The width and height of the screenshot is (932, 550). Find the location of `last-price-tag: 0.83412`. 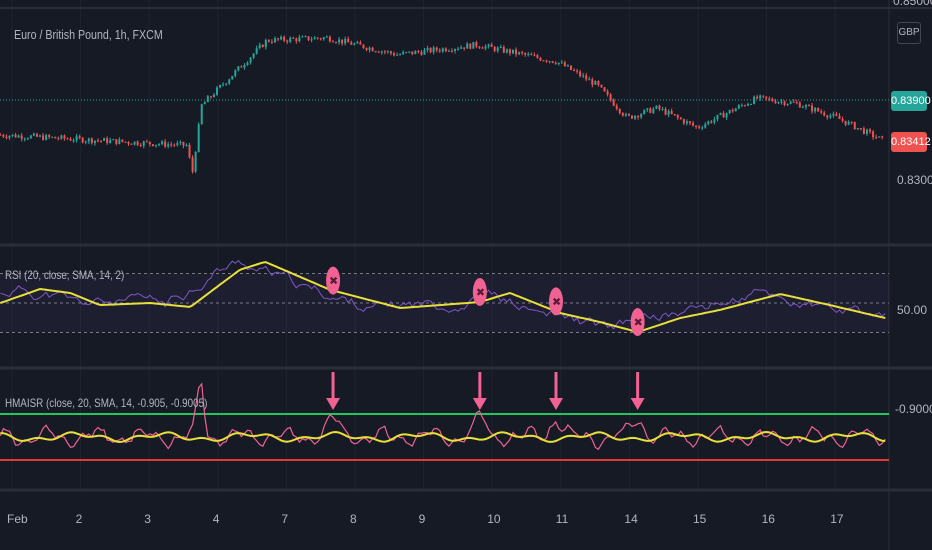

last-price-tag: 0.83412 is located at coordinates (911, 142).